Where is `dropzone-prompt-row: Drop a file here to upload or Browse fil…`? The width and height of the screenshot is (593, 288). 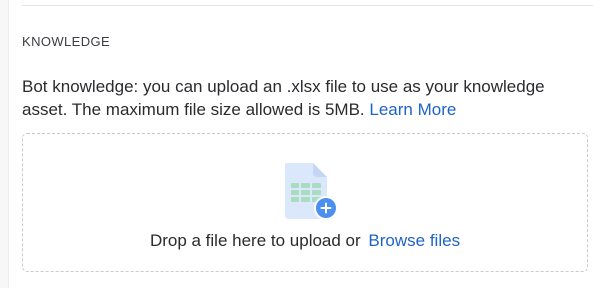 dropzone-prompt-row: Drop a file here to upload or Browse fil… is located at coordinates (305, 241).